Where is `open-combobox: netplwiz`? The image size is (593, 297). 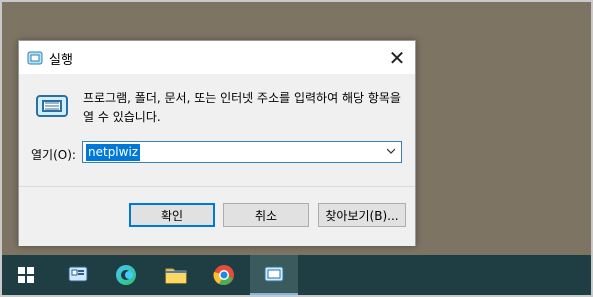 open-combobox: netplwiz is located at coordinates (242, 152).